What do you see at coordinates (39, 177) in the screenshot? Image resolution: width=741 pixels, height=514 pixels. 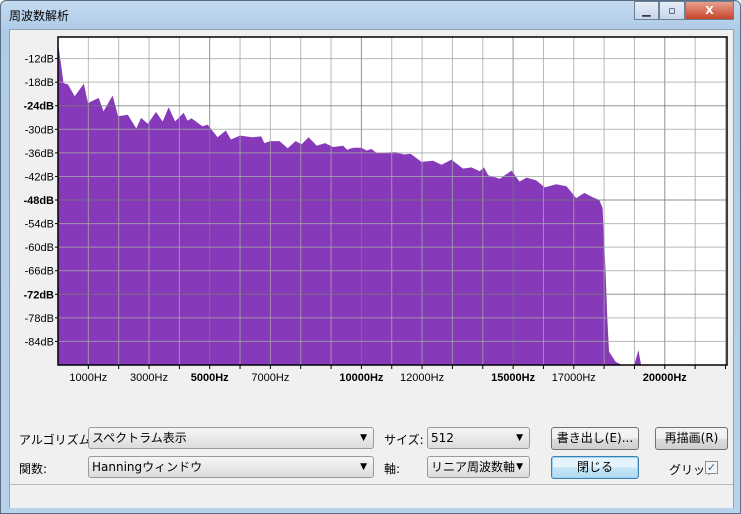 I see `y-tick-label: -42dB` at bounding box center [39, 177].